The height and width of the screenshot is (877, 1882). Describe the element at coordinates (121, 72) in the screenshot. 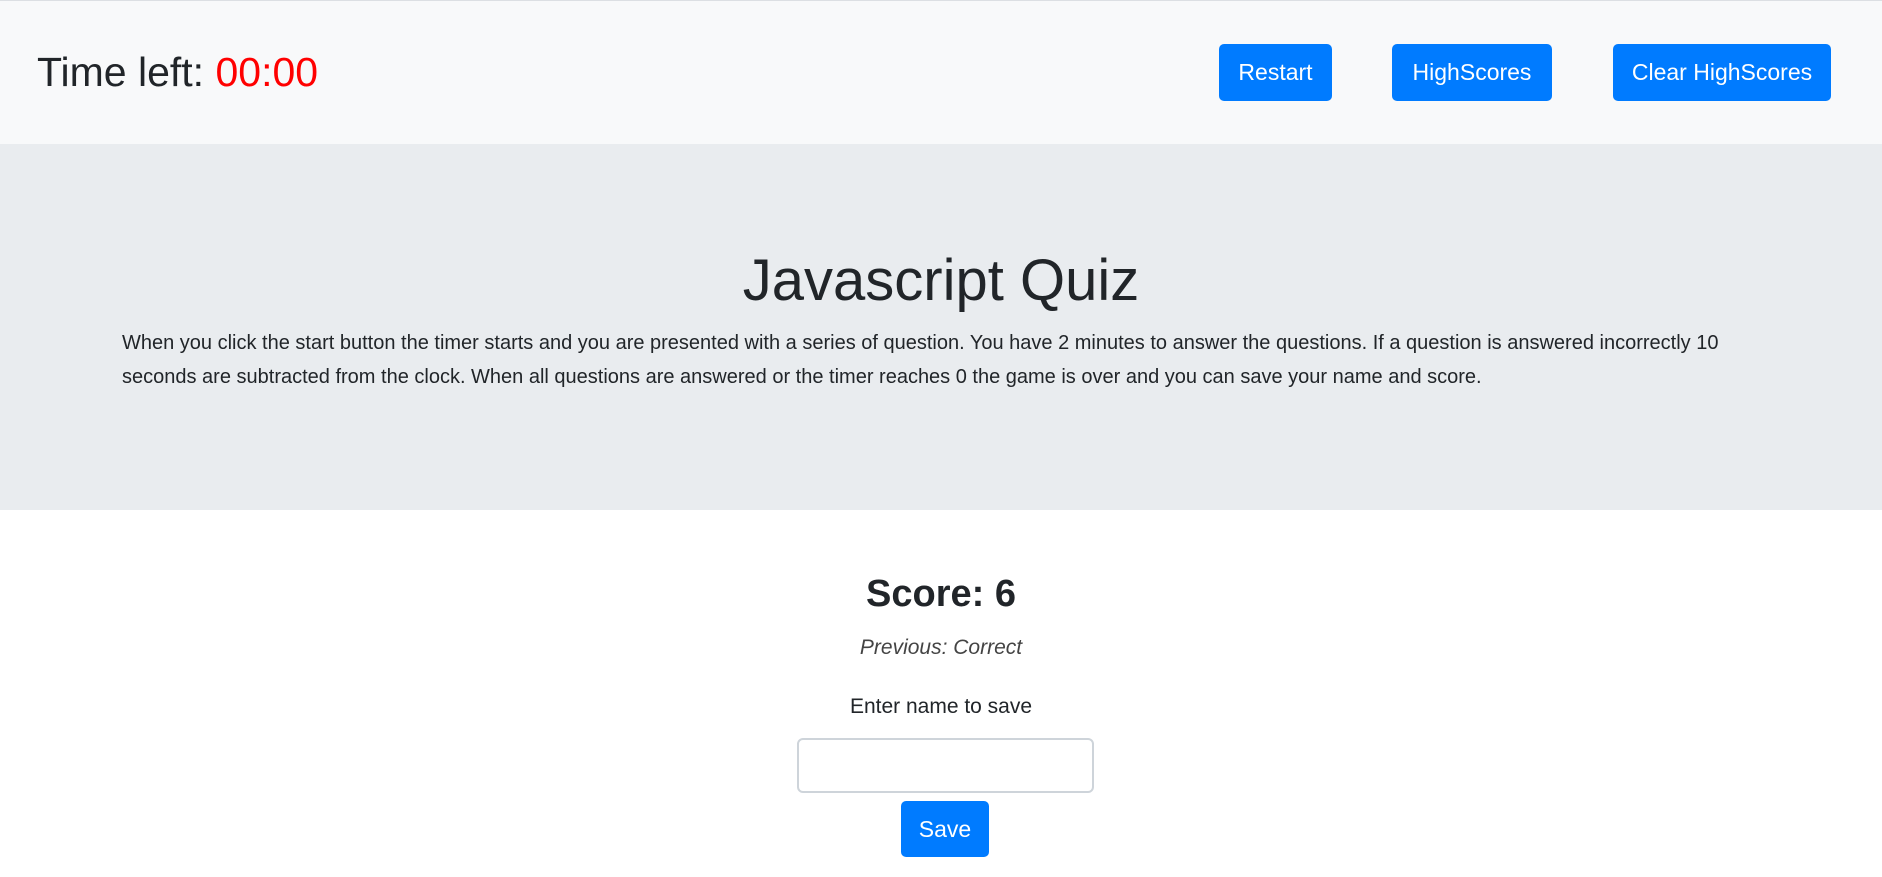

I see `timer-label: Time left:` at that location.